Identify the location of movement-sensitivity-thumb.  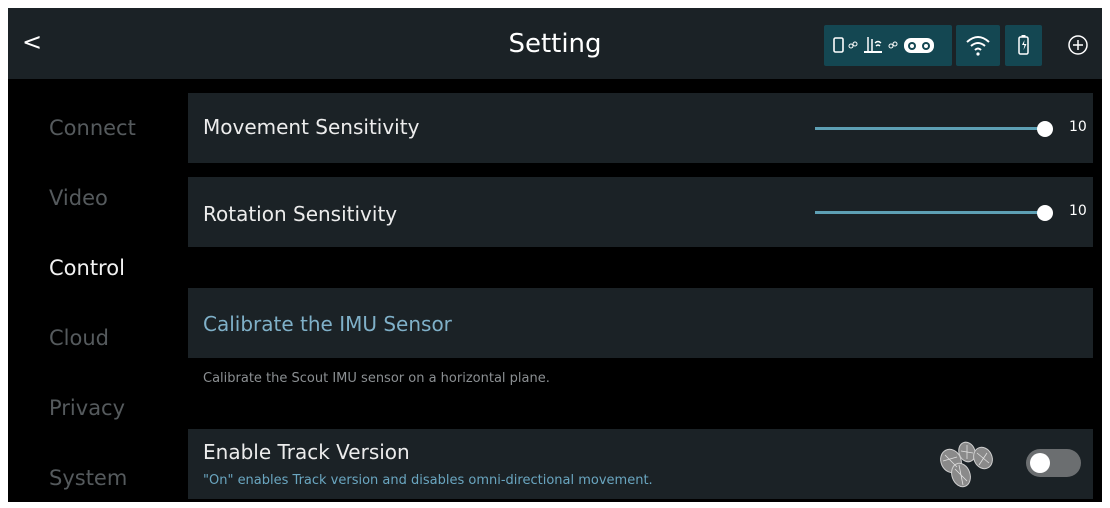
(1045, 129).